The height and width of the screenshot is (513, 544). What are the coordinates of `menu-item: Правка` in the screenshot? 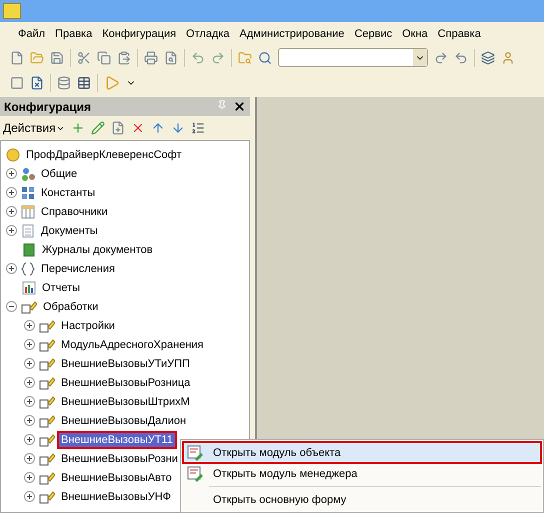 It's located at (73, 34).